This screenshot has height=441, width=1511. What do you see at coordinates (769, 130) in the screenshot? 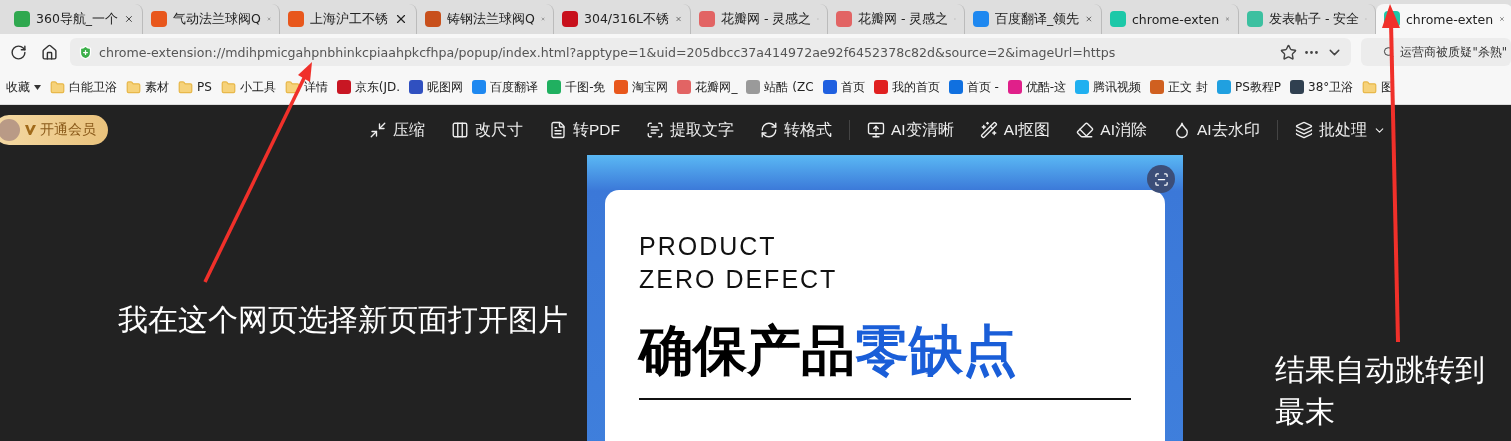
I see `convert-icon` at bounding box center [769, 130].